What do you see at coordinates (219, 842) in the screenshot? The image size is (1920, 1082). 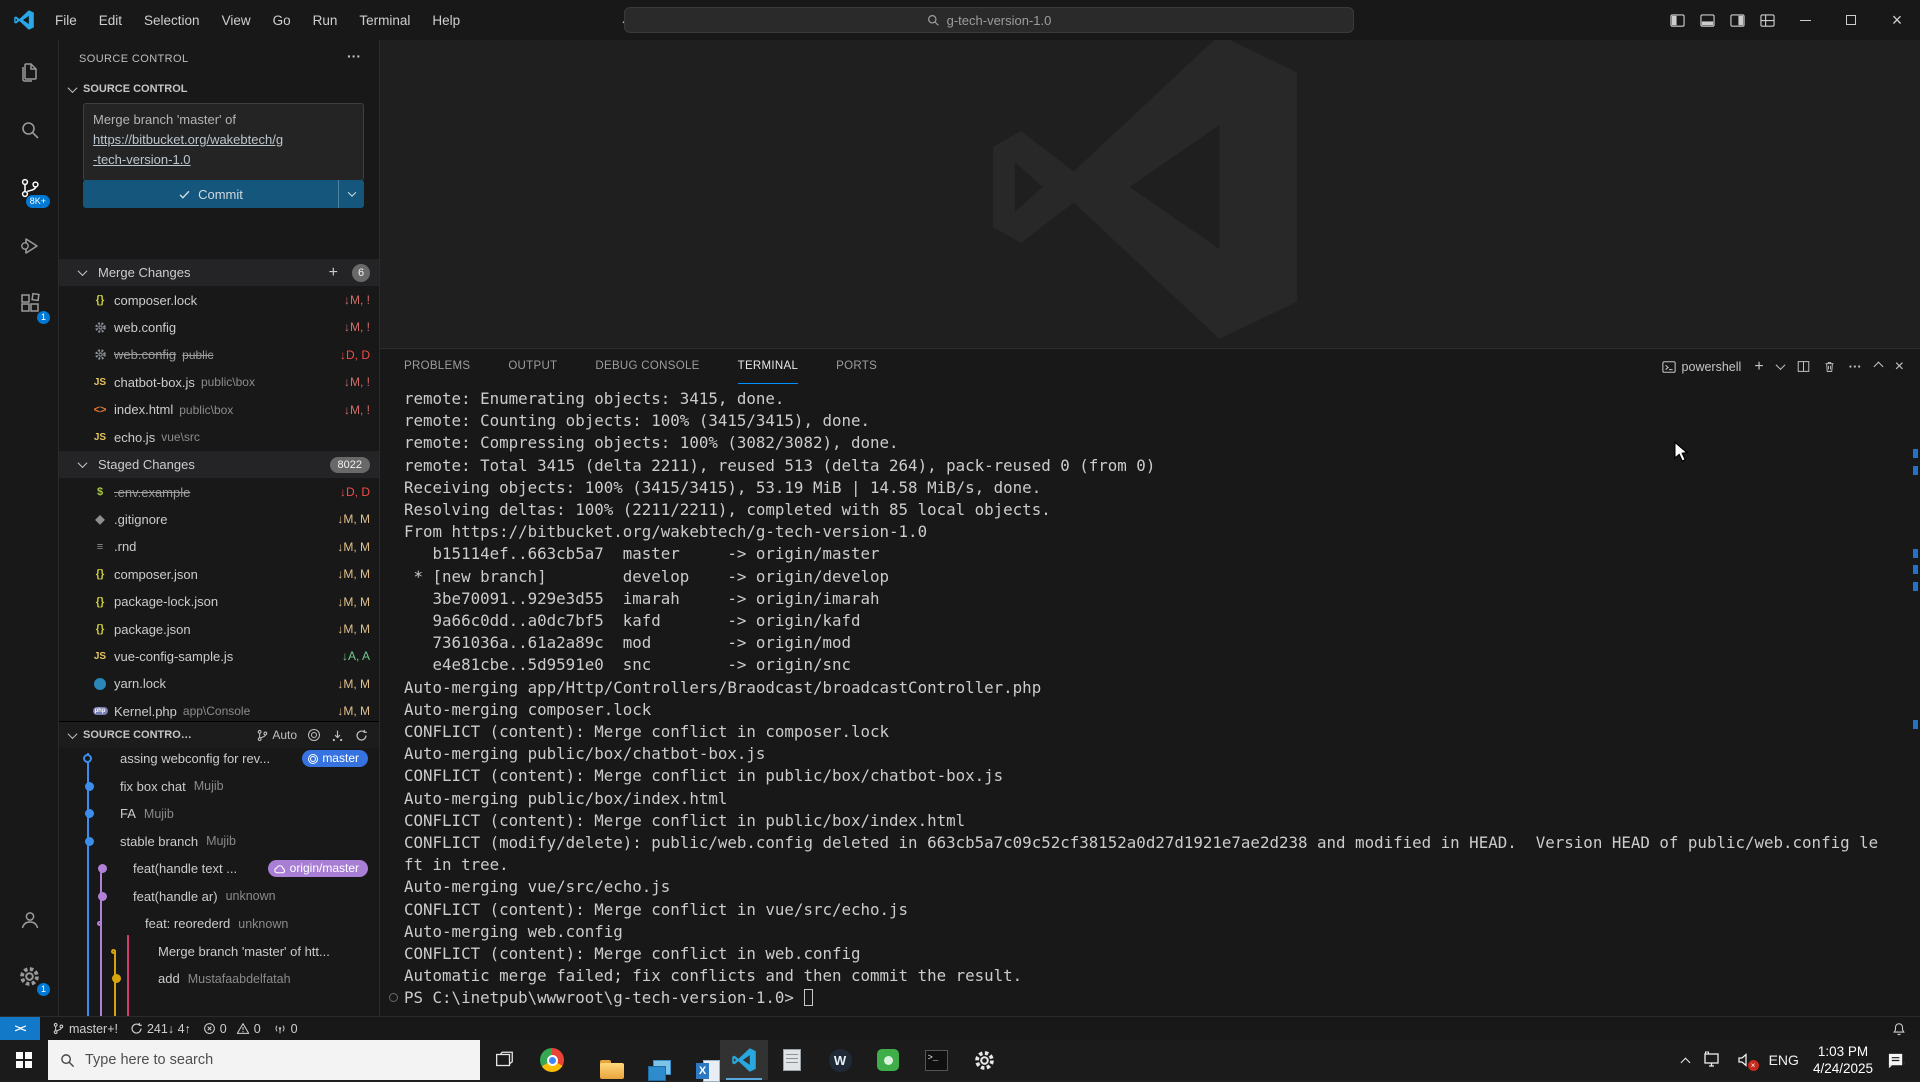 I see `graph-commit-row: stable branch Mujib` at bounding box center [219, 842].